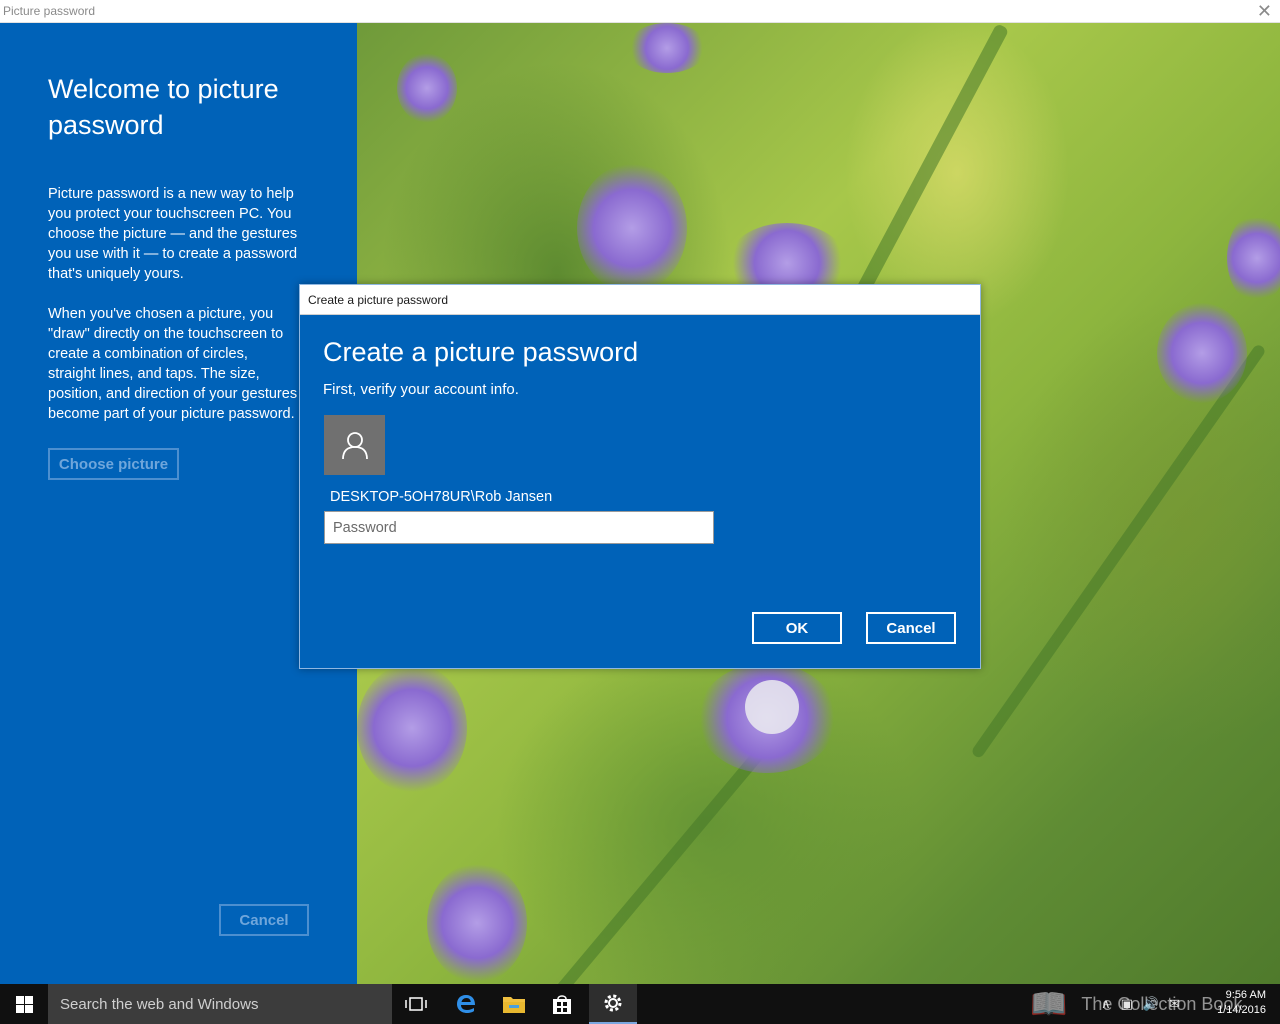  What do you see at coordinates (1049, 1004) in the screenshot?
I see `book-icon: 📖` at bounding box center [1049, 1004].